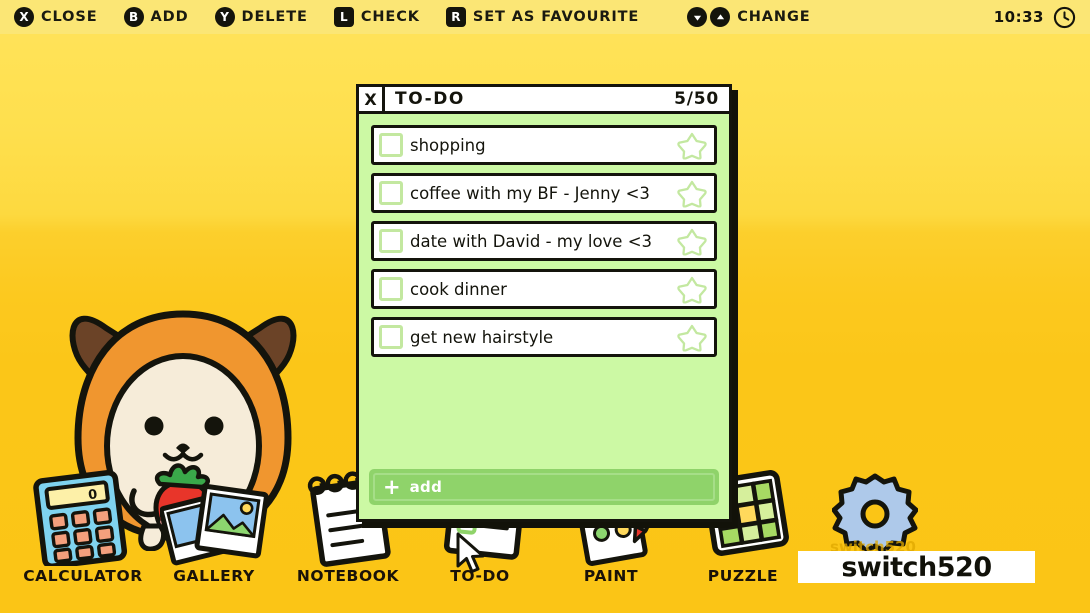 The image size is (1090, 613). I want to click on todo-item-label: date with David - my love <3, so click(531, 241).